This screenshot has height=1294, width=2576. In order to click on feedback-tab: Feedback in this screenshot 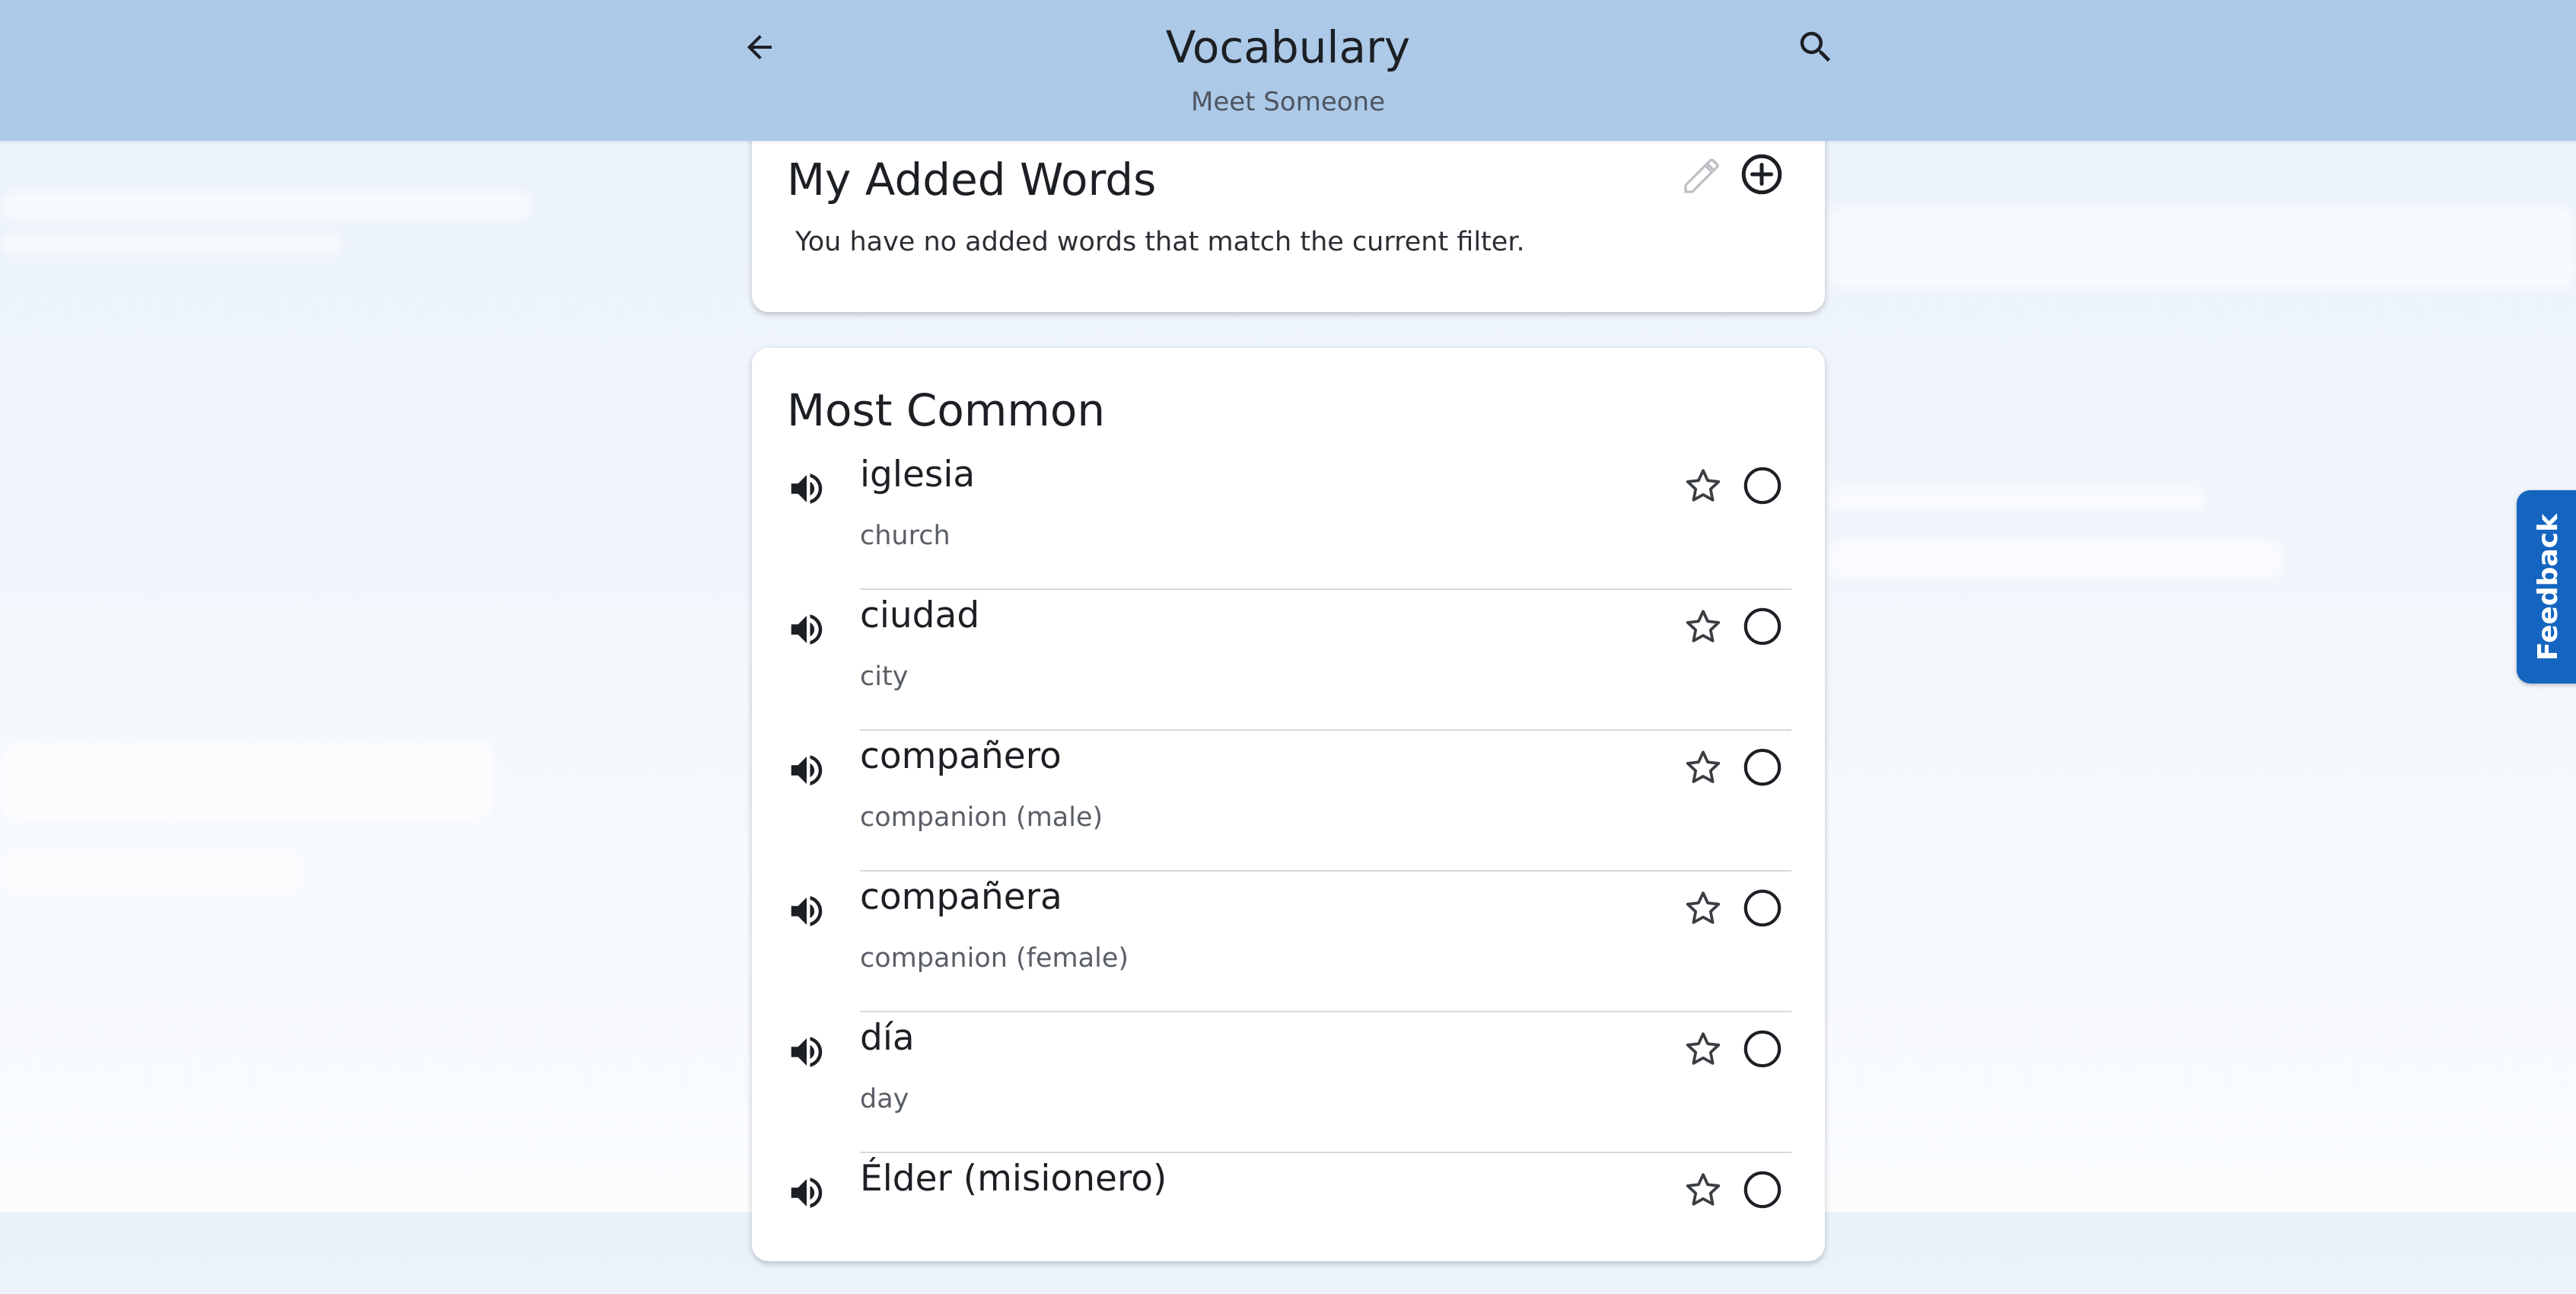, I will do `click(2546, 587)`.